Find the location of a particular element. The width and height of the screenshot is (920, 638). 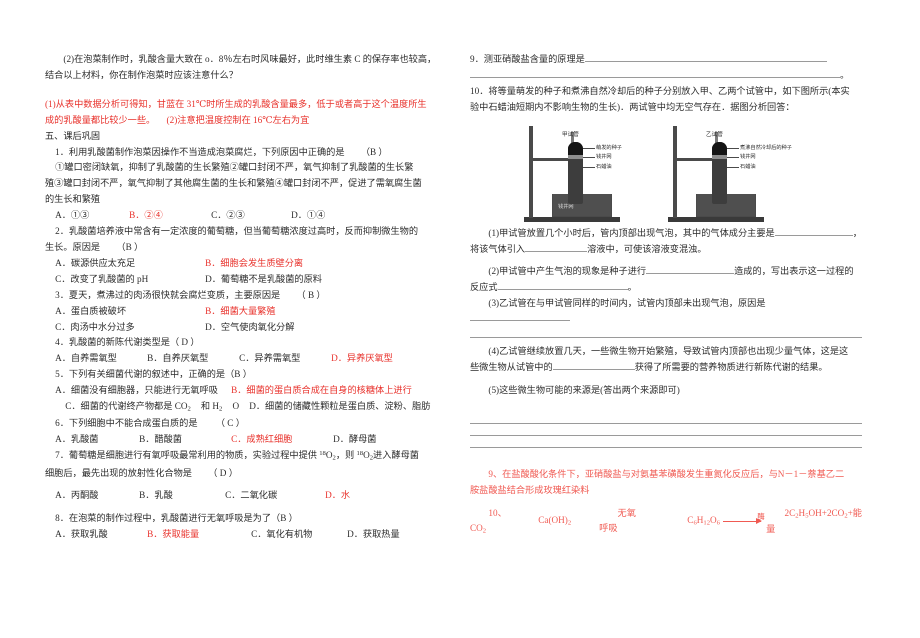

answer10-chem2: Ca(OH)2 is located at coordinates (545, 521).